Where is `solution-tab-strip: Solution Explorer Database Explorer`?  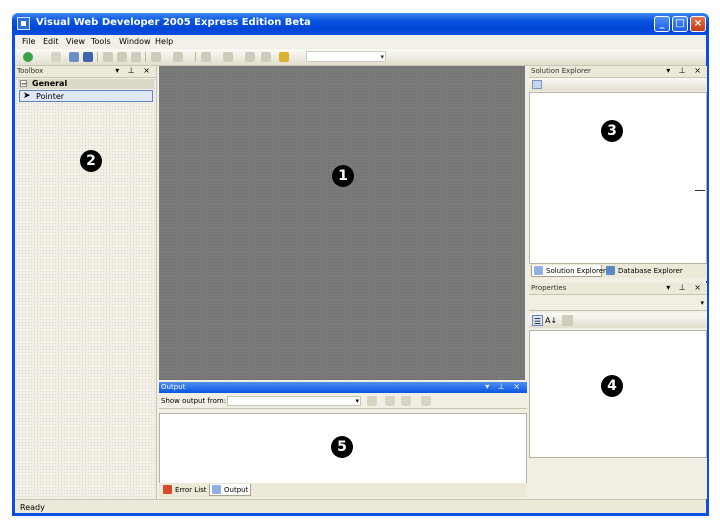
solution-tab-strip: Solution Explorer Database Explorer is located at coordinates (618, 271).